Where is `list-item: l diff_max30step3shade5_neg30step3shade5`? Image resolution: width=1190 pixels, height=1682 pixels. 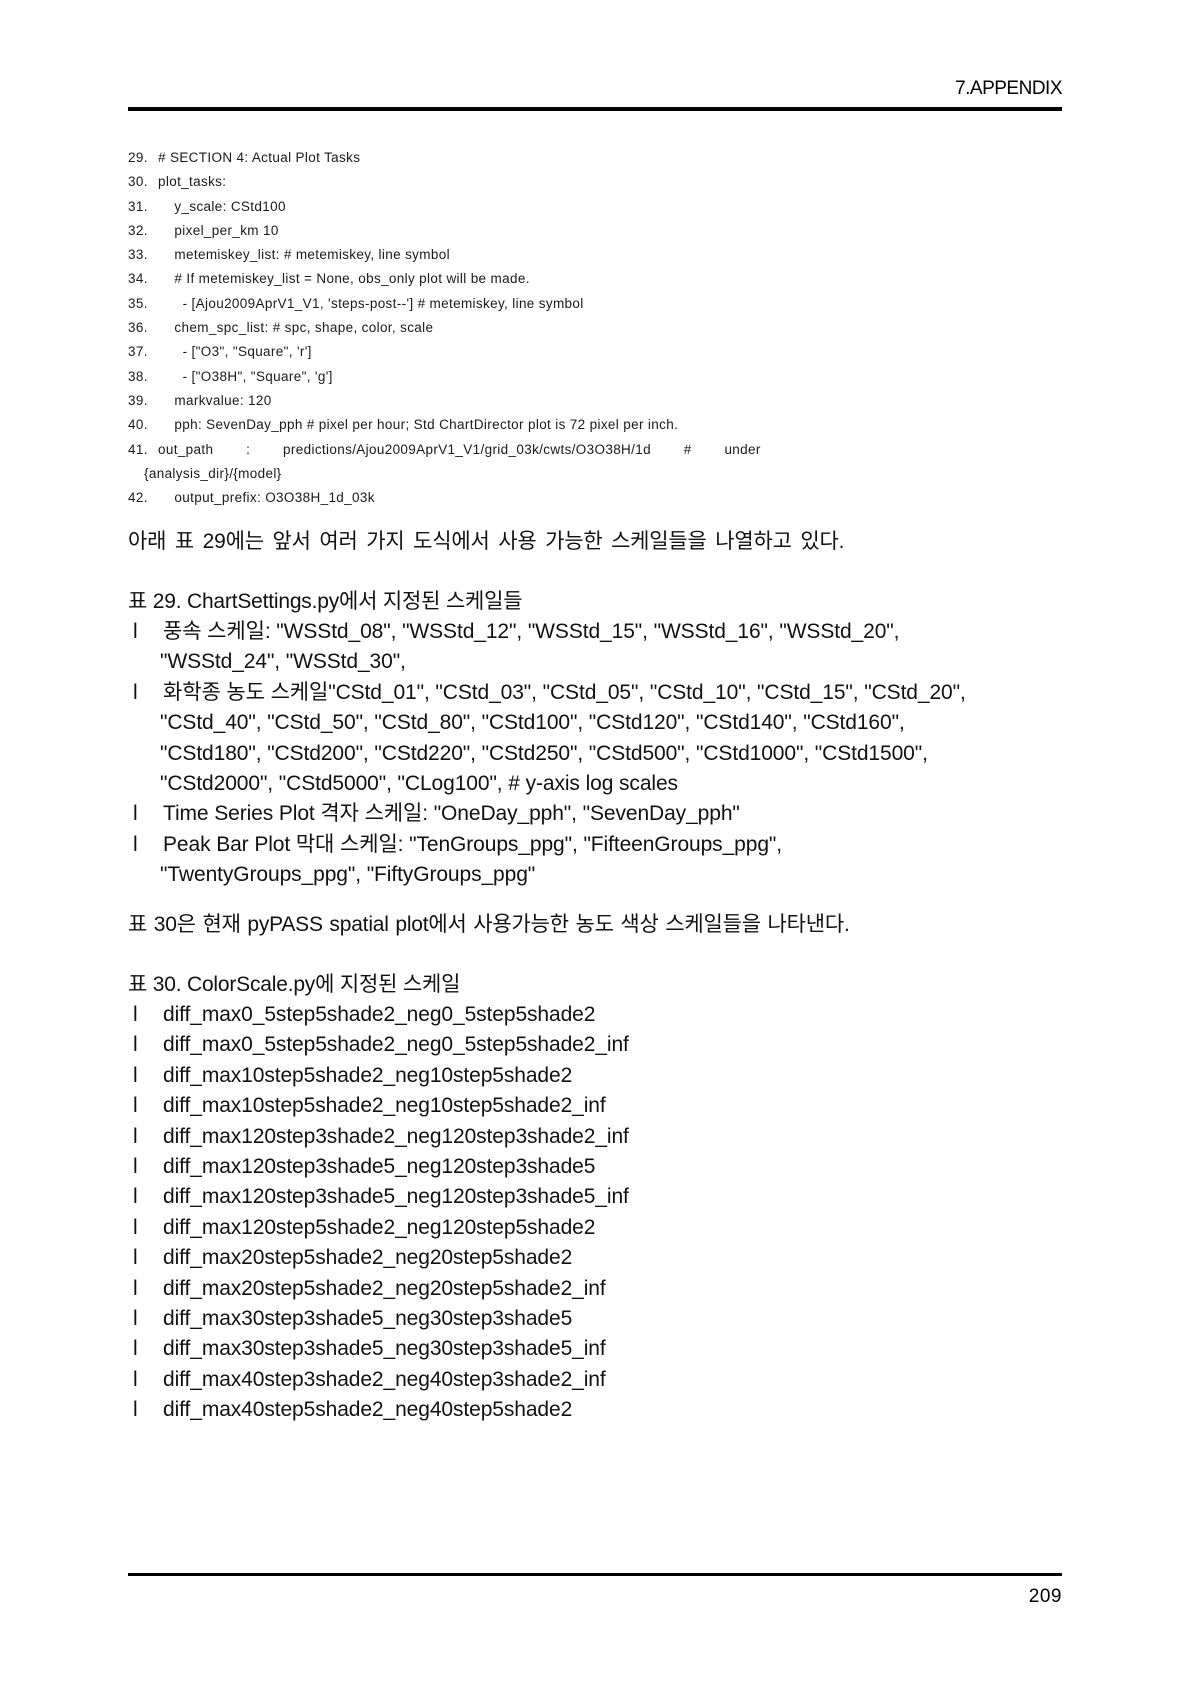 list-item: l diff_max30step3shade5_neg30step3shade5 is located at coordinates (600, 1319).